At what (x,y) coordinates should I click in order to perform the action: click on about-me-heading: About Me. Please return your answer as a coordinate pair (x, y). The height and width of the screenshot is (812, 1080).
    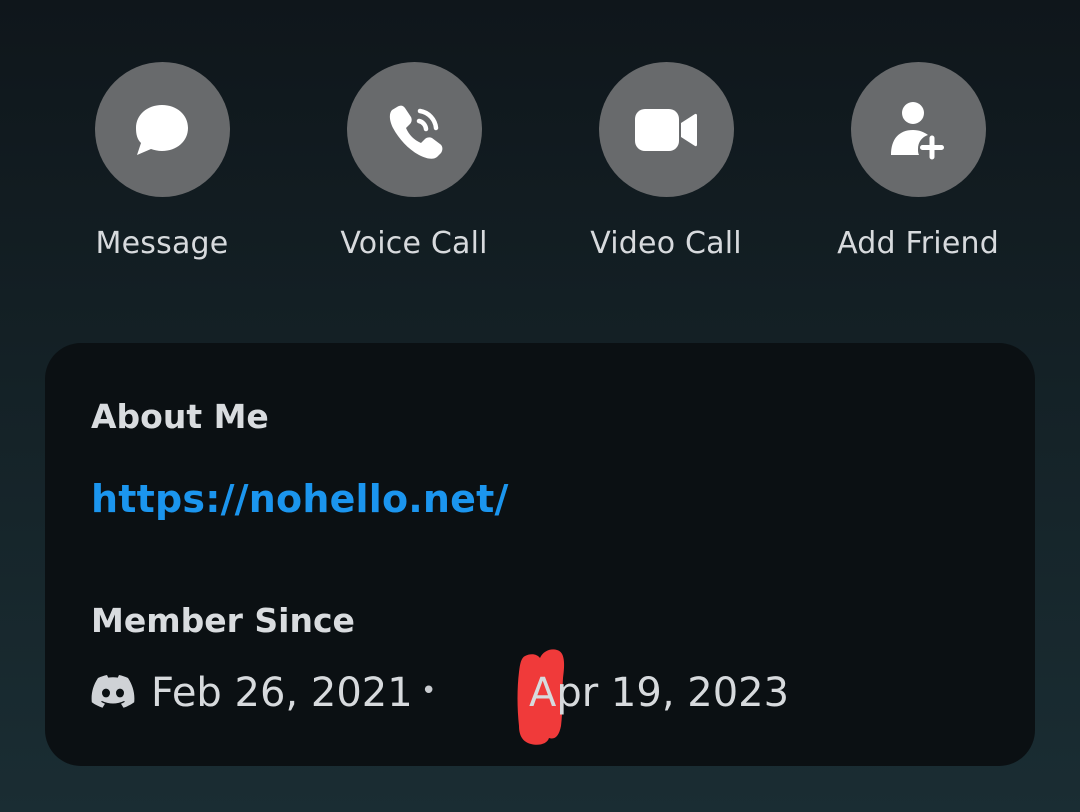
    Looking at the image, I should click on (180, 416).